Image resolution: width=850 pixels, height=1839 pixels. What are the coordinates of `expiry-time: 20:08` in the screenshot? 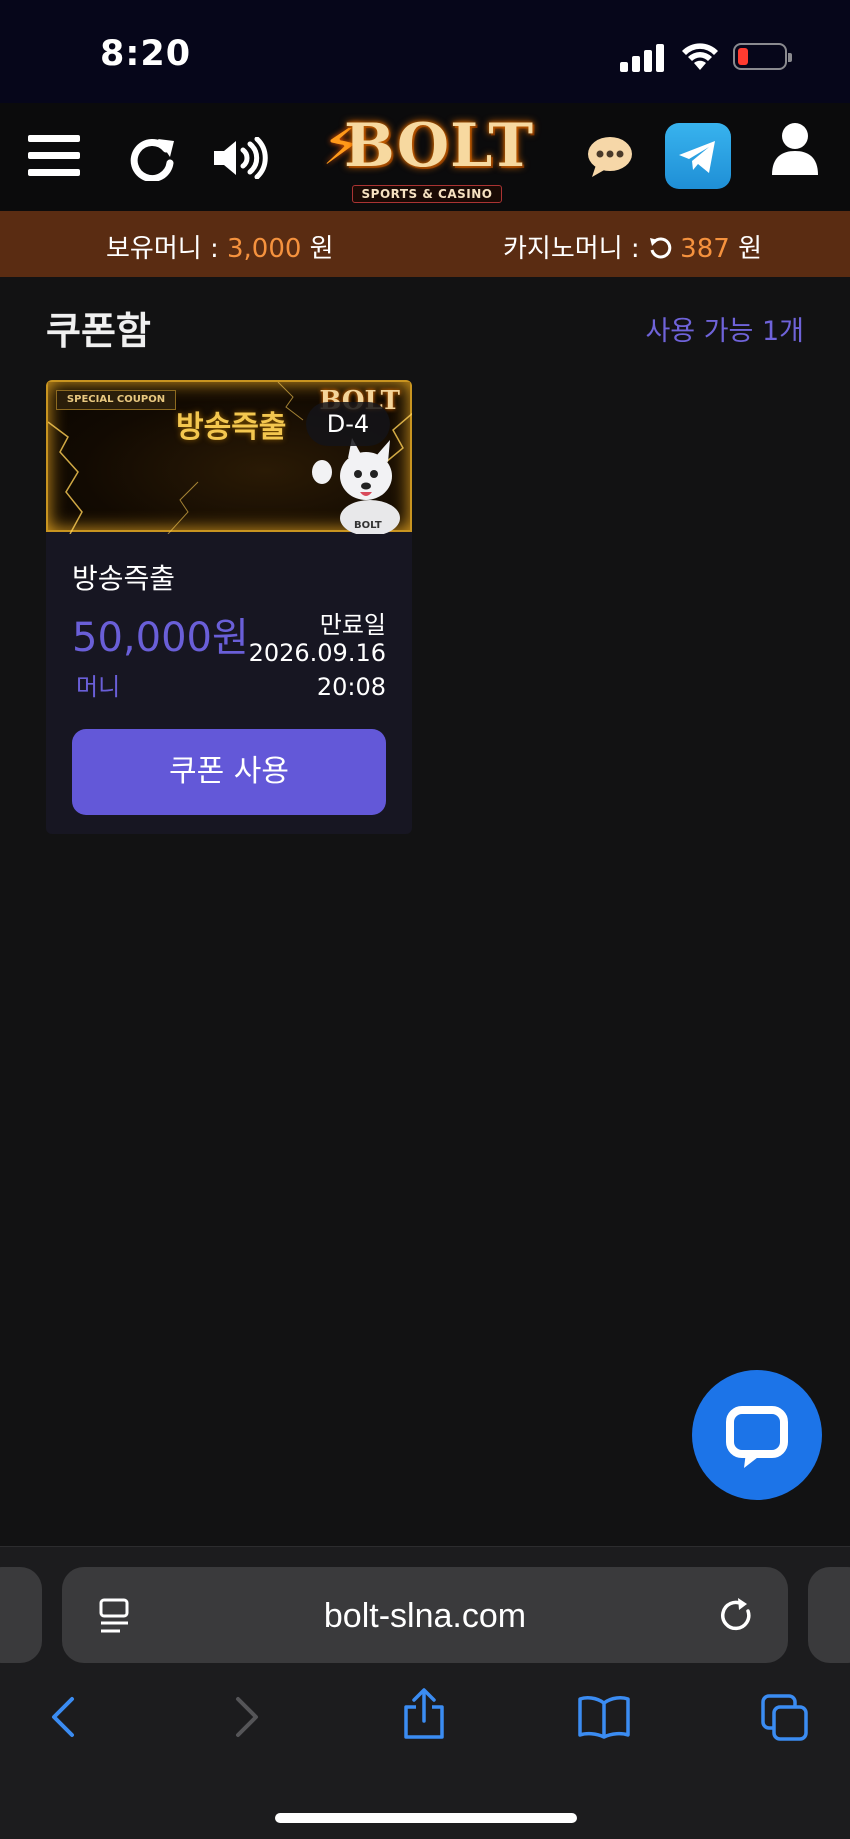 It's located at (351, 687).